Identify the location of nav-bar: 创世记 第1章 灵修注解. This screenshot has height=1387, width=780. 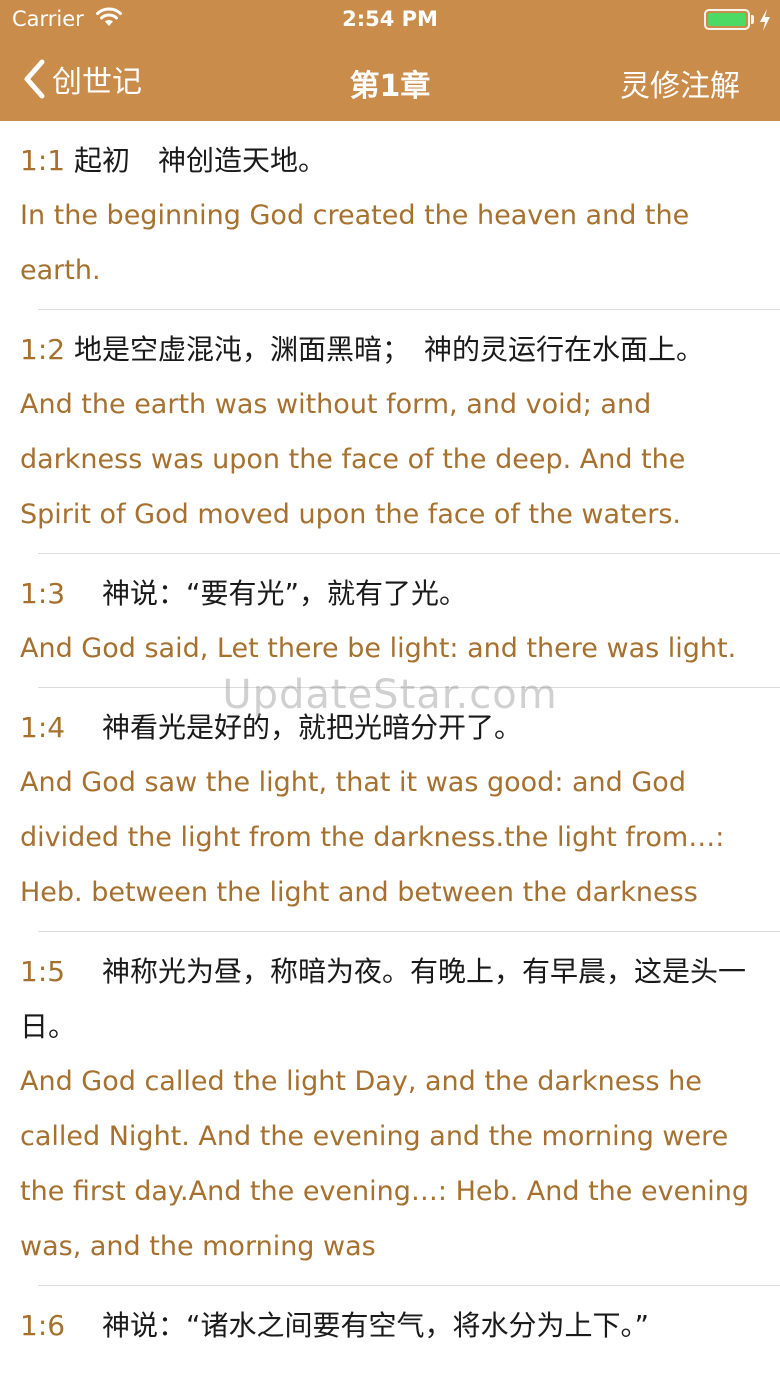
(390, 80).